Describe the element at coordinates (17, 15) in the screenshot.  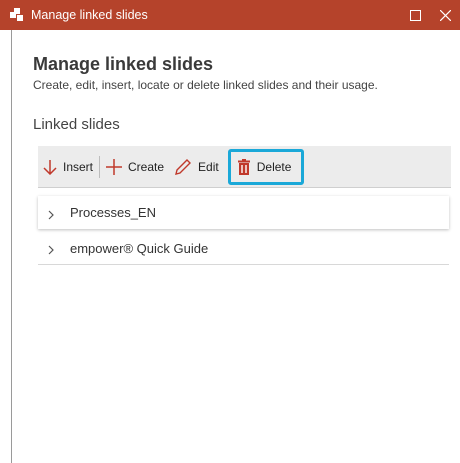
I see `app-logo-icon` at that location.